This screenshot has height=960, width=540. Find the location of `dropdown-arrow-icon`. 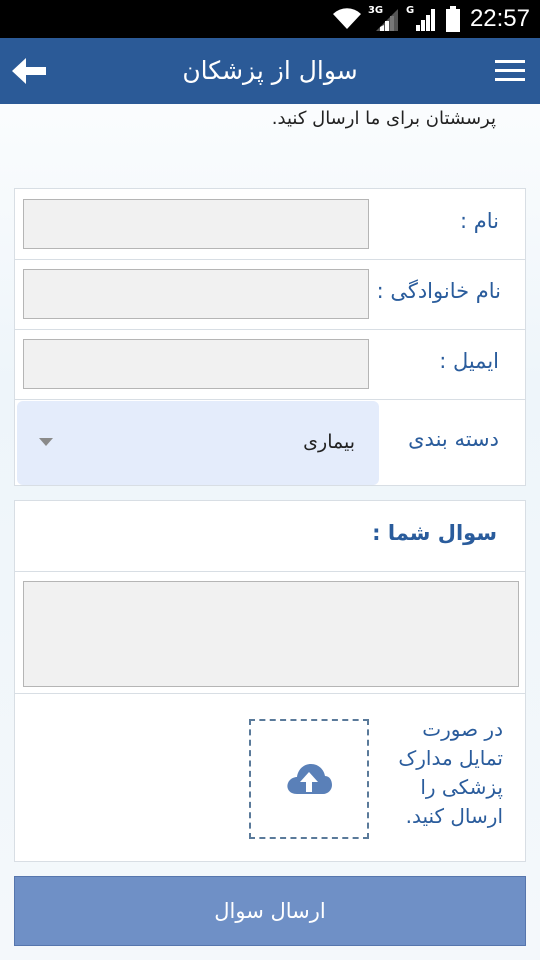

dropdown-arrow-icon is located at coordinates (46, 442).